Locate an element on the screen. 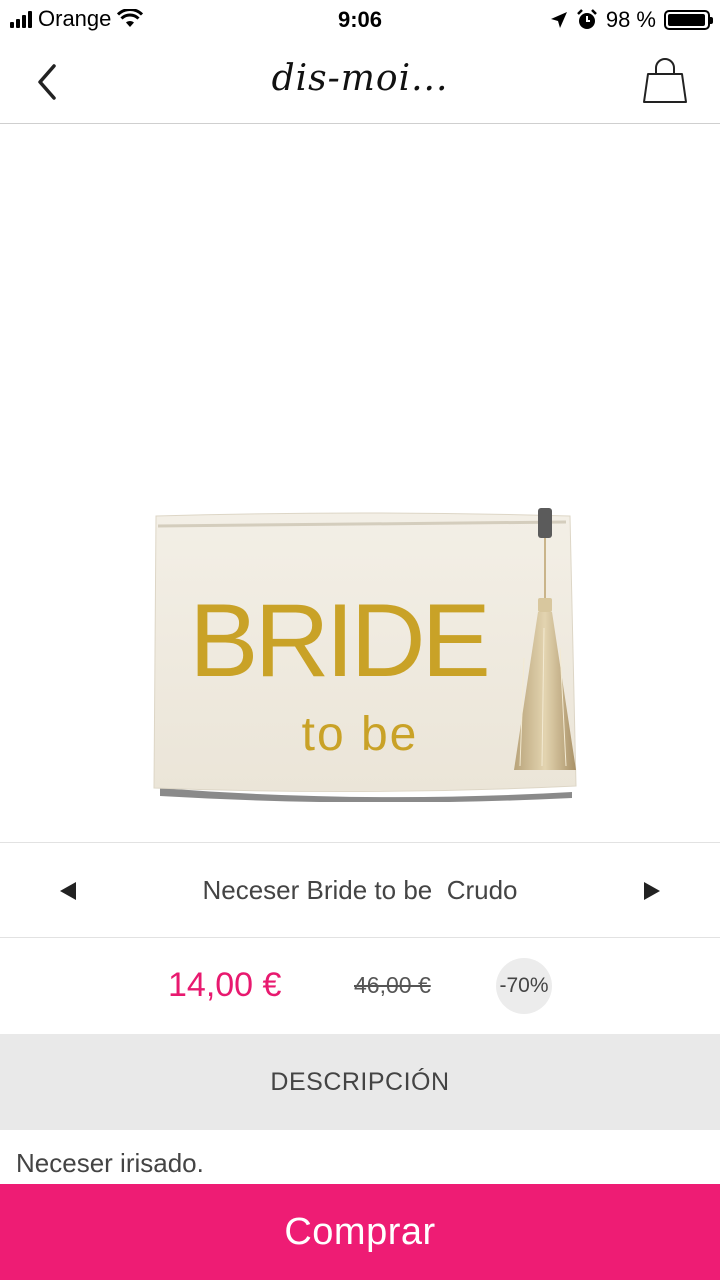 This screenshot has width=720, height=1280. battery-fill is located at coordinates (687, 20).